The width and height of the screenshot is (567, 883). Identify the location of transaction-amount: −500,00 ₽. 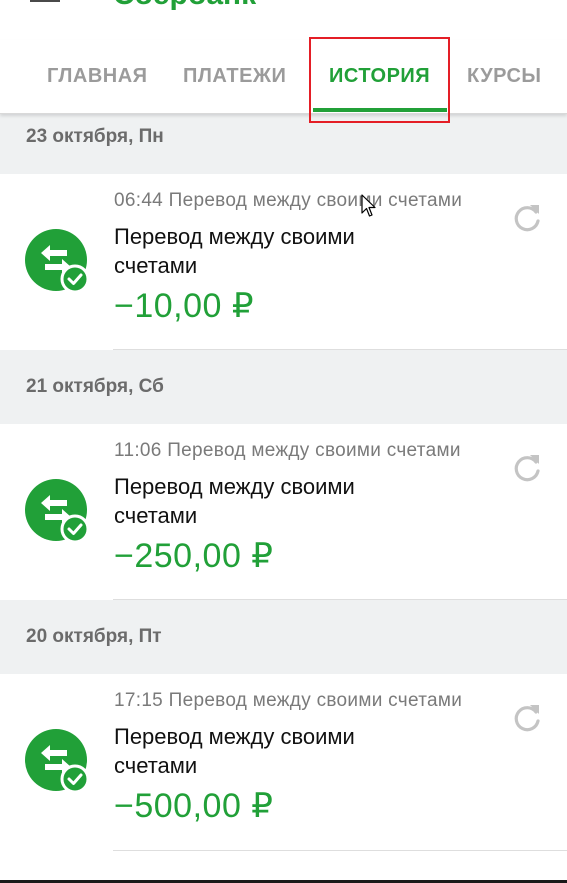
(194, 806).